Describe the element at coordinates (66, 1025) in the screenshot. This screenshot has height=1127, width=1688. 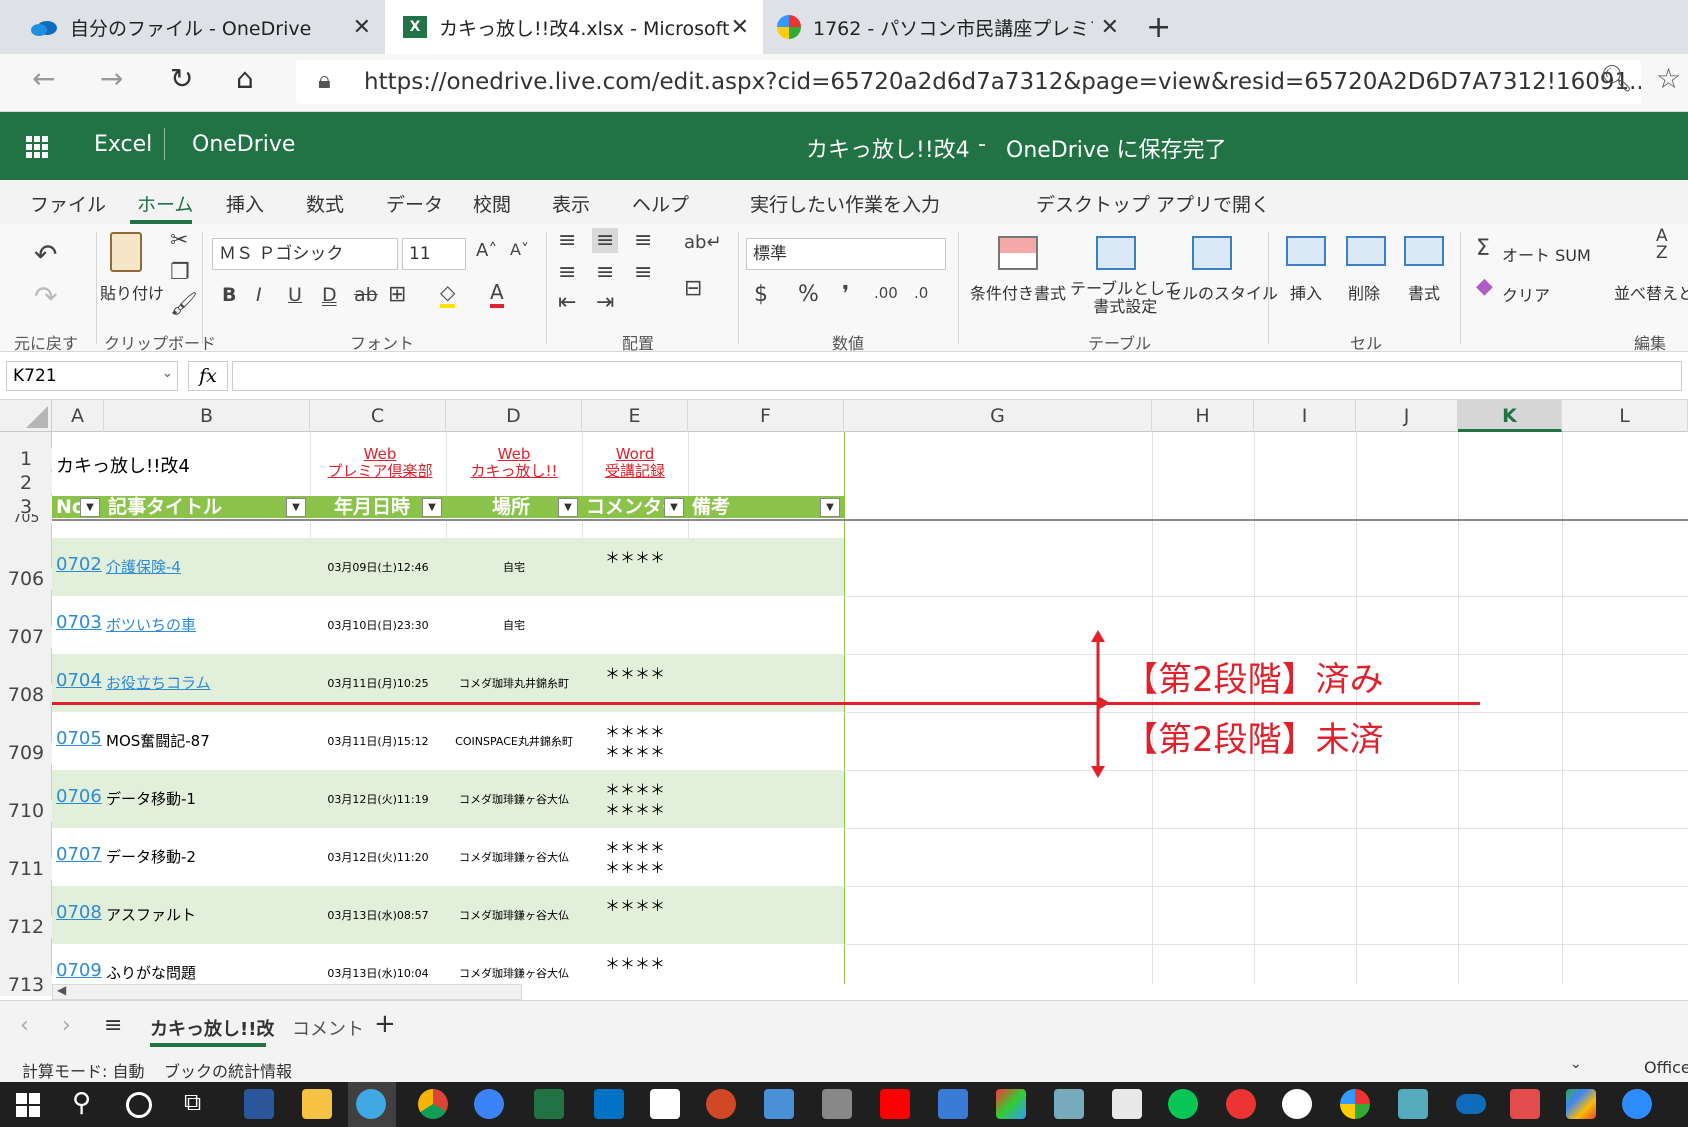
I see `scroll-right-icon: ›` at that location.